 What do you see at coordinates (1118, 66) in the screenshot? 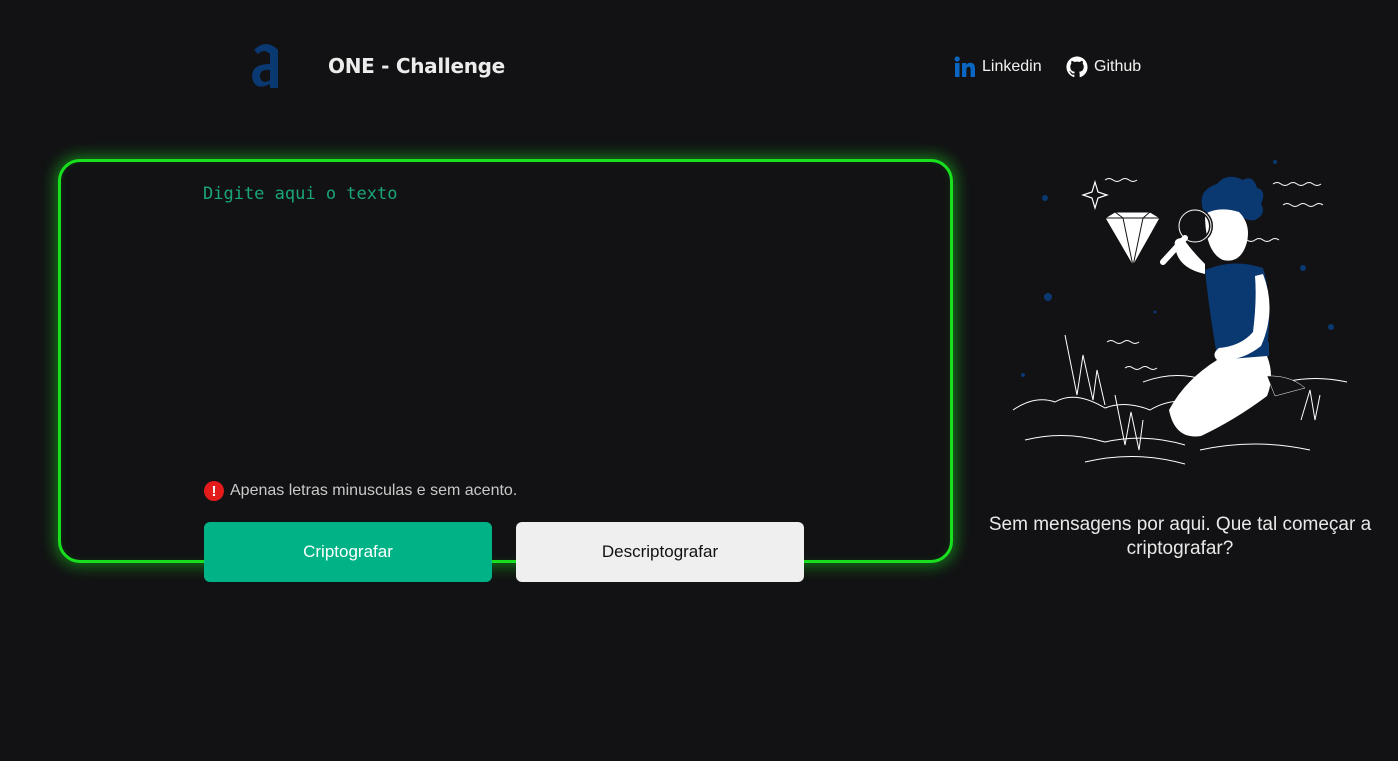
I see `github-label: Github` at bounding box center [1118, 66].